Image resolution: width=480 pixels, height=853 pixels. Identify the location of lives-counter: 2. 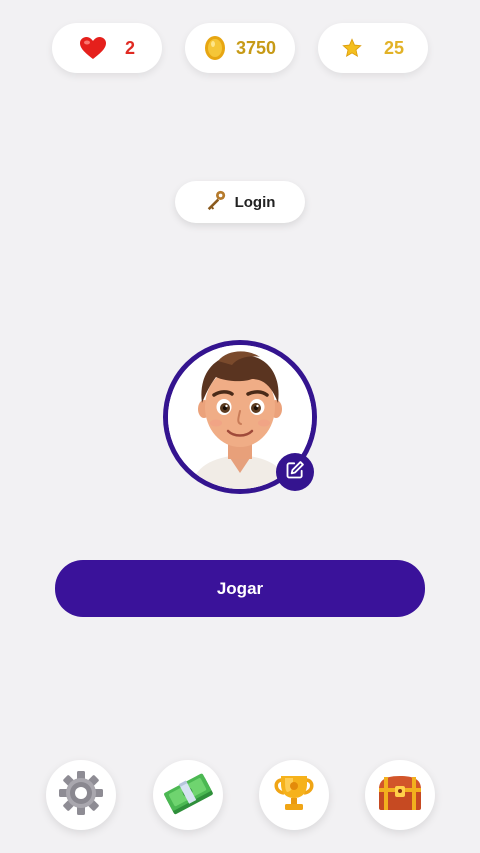
(107, 48).